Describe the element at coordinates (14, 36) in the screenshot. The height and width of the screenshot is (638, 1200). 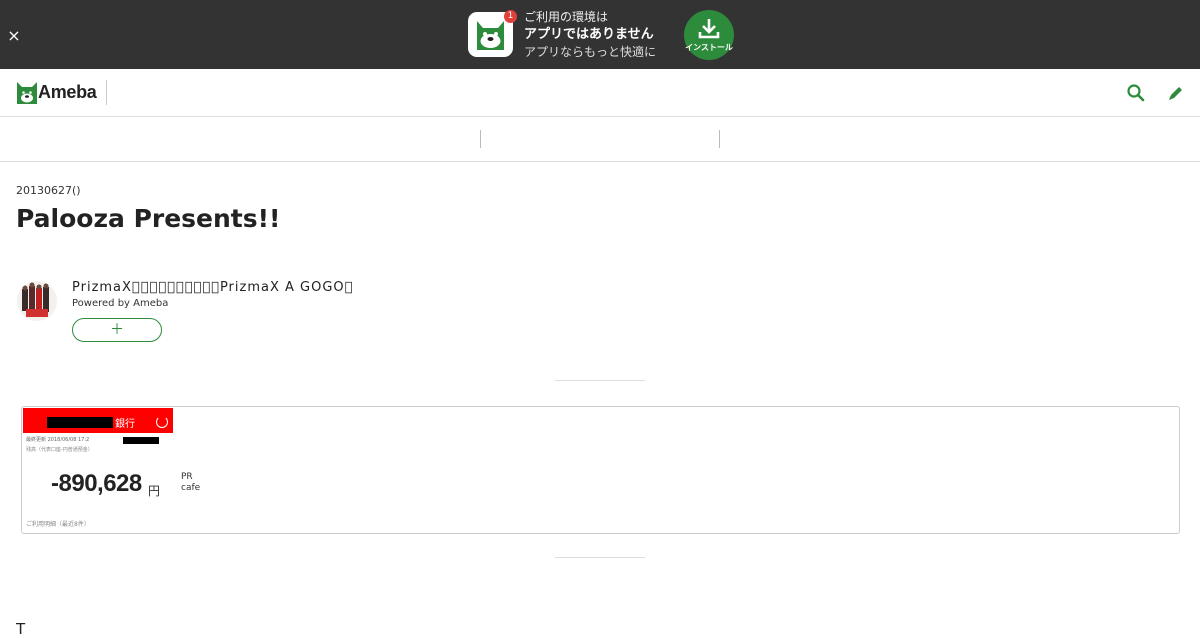
I see `close-icon: ×` at that location.